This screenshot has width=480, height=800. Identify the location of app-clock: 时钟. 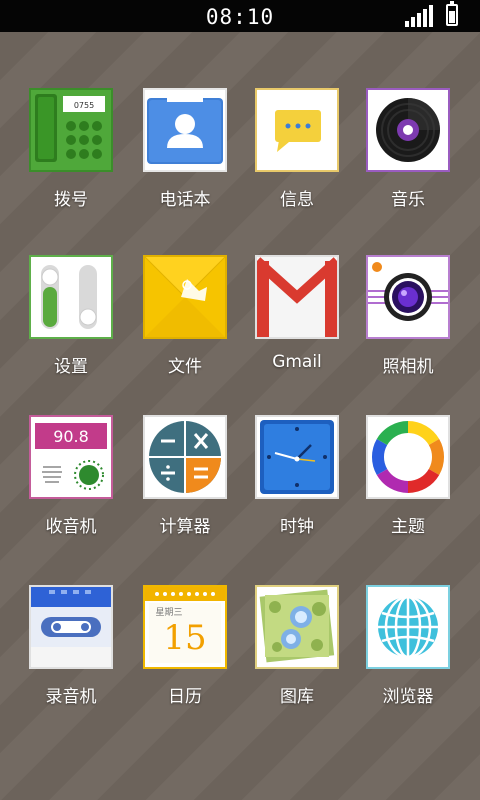
(297, 485).